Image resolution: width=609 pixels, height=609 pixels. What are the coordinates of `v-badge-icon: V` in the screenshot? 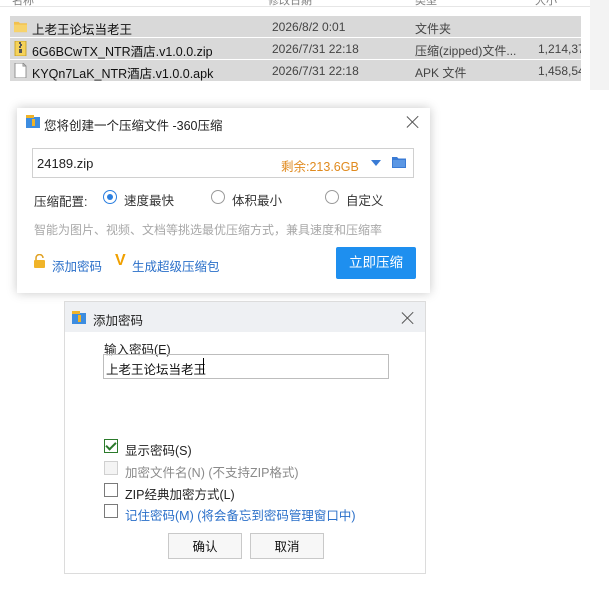 It's located at (120, 260).